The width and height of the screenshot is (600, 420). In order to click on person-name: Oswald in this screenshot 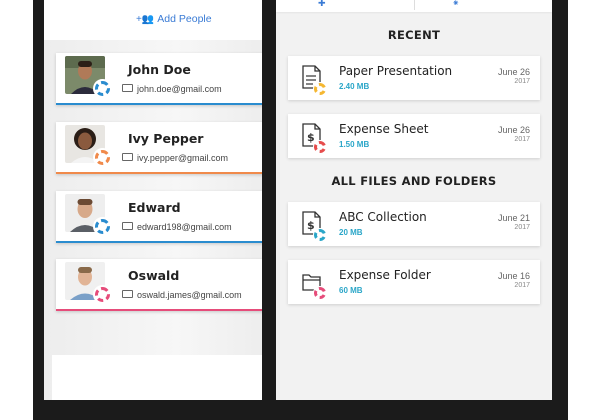, I will do `click(154, 275)`.